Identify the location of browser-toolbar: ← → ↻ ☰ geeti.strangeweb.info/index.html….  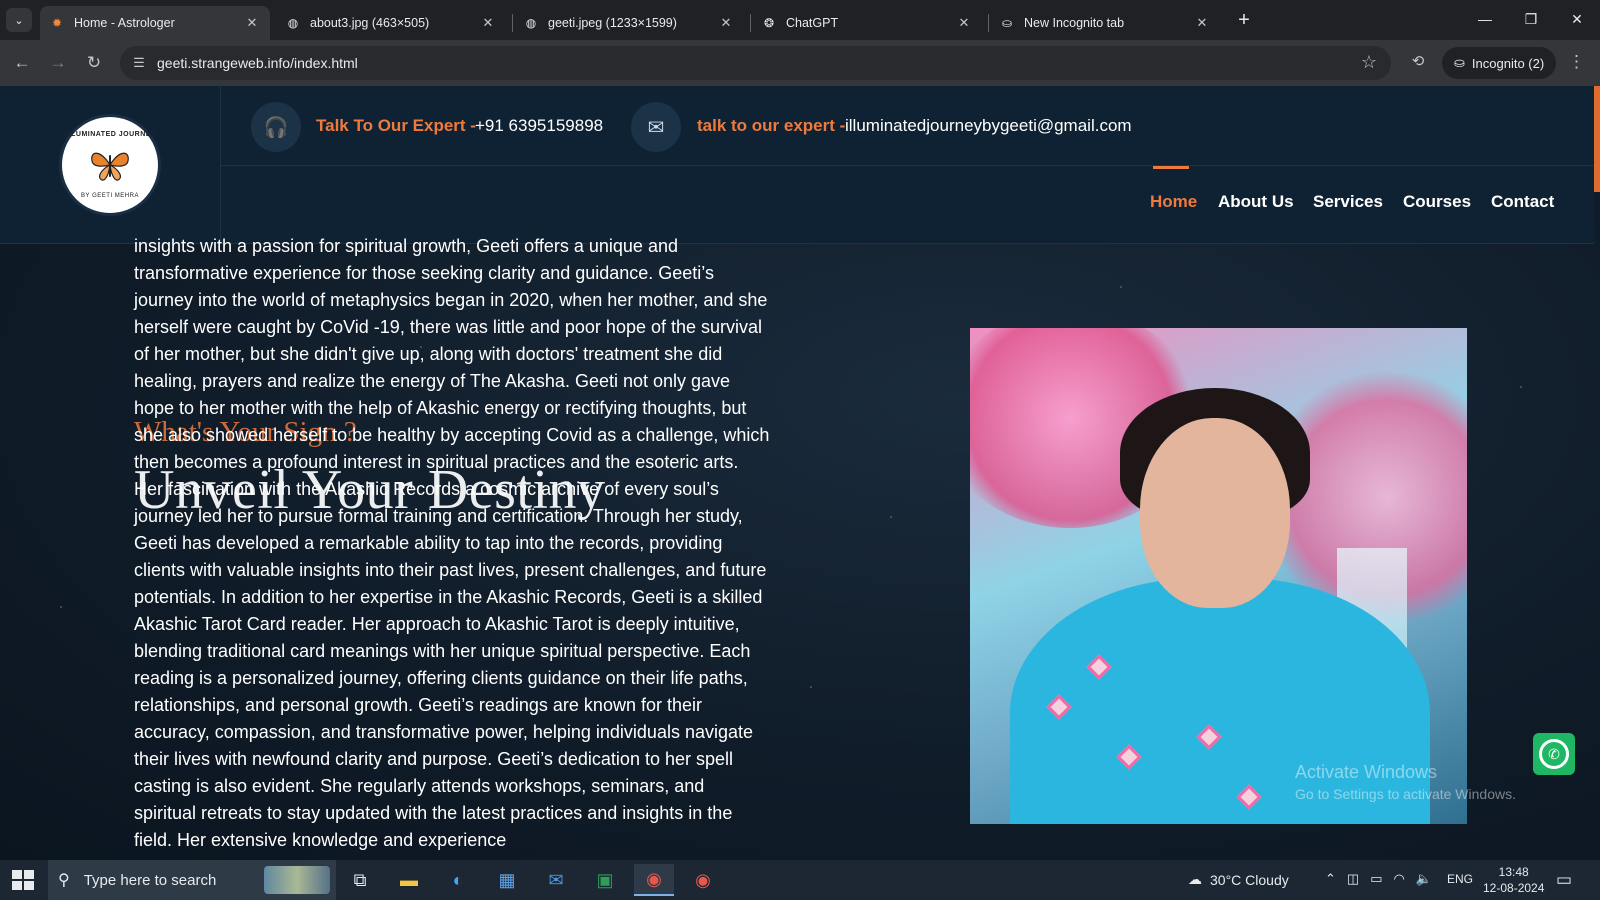
(800, 63).